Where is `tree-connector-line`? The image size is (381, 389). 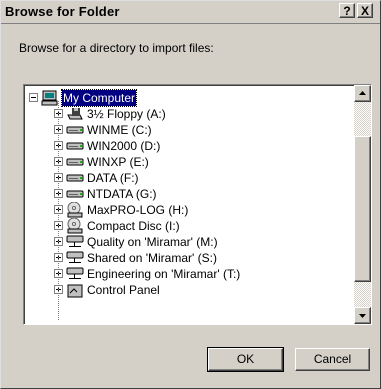 tree-connector-line is located at coordinates (58, 211).